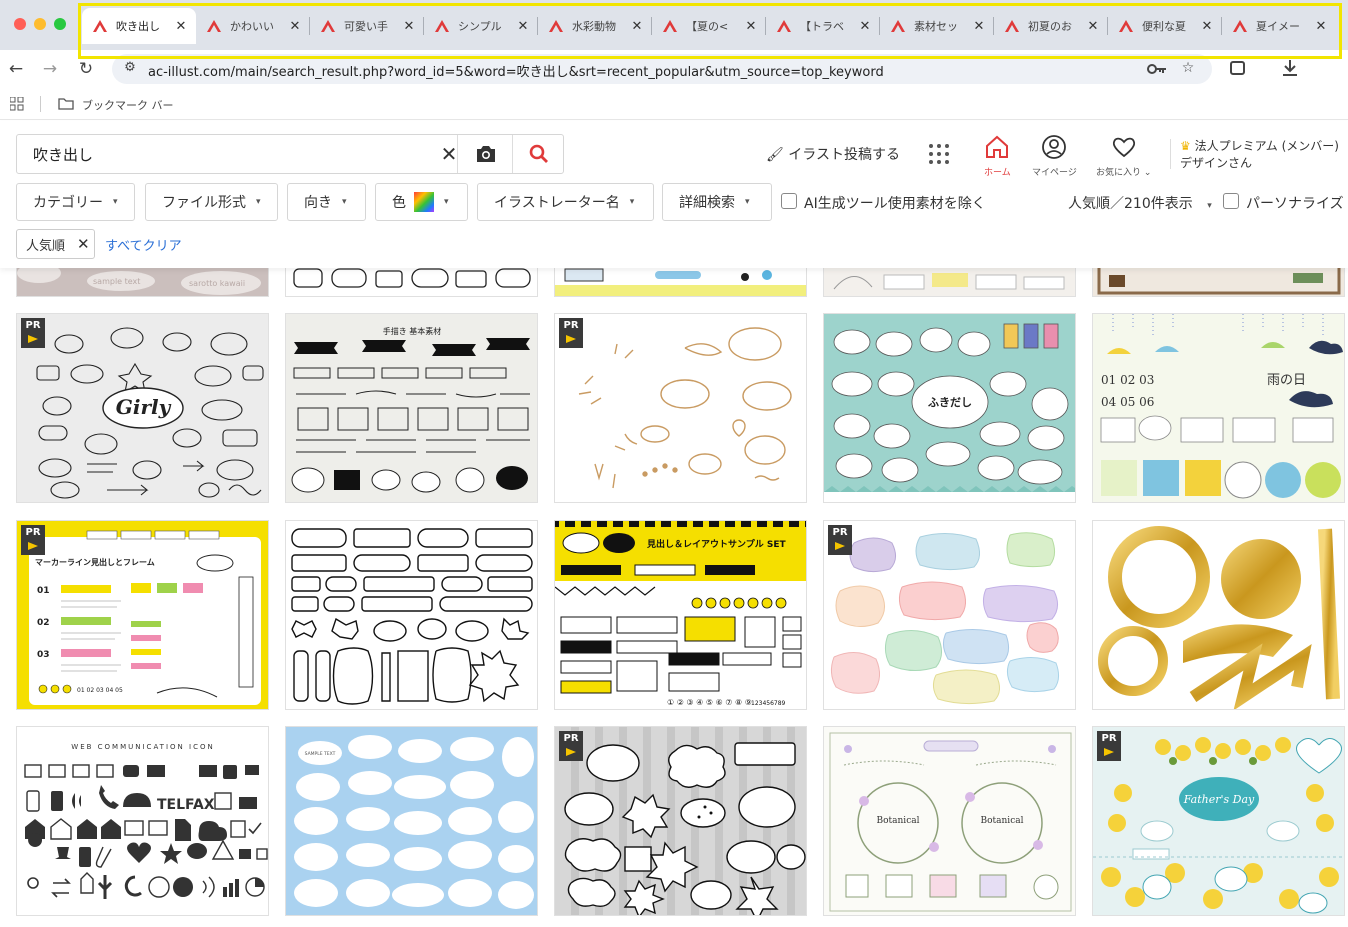 The image size is (1348, 927). I want to click on exclude-ai-checkbox, so click(789, 201).